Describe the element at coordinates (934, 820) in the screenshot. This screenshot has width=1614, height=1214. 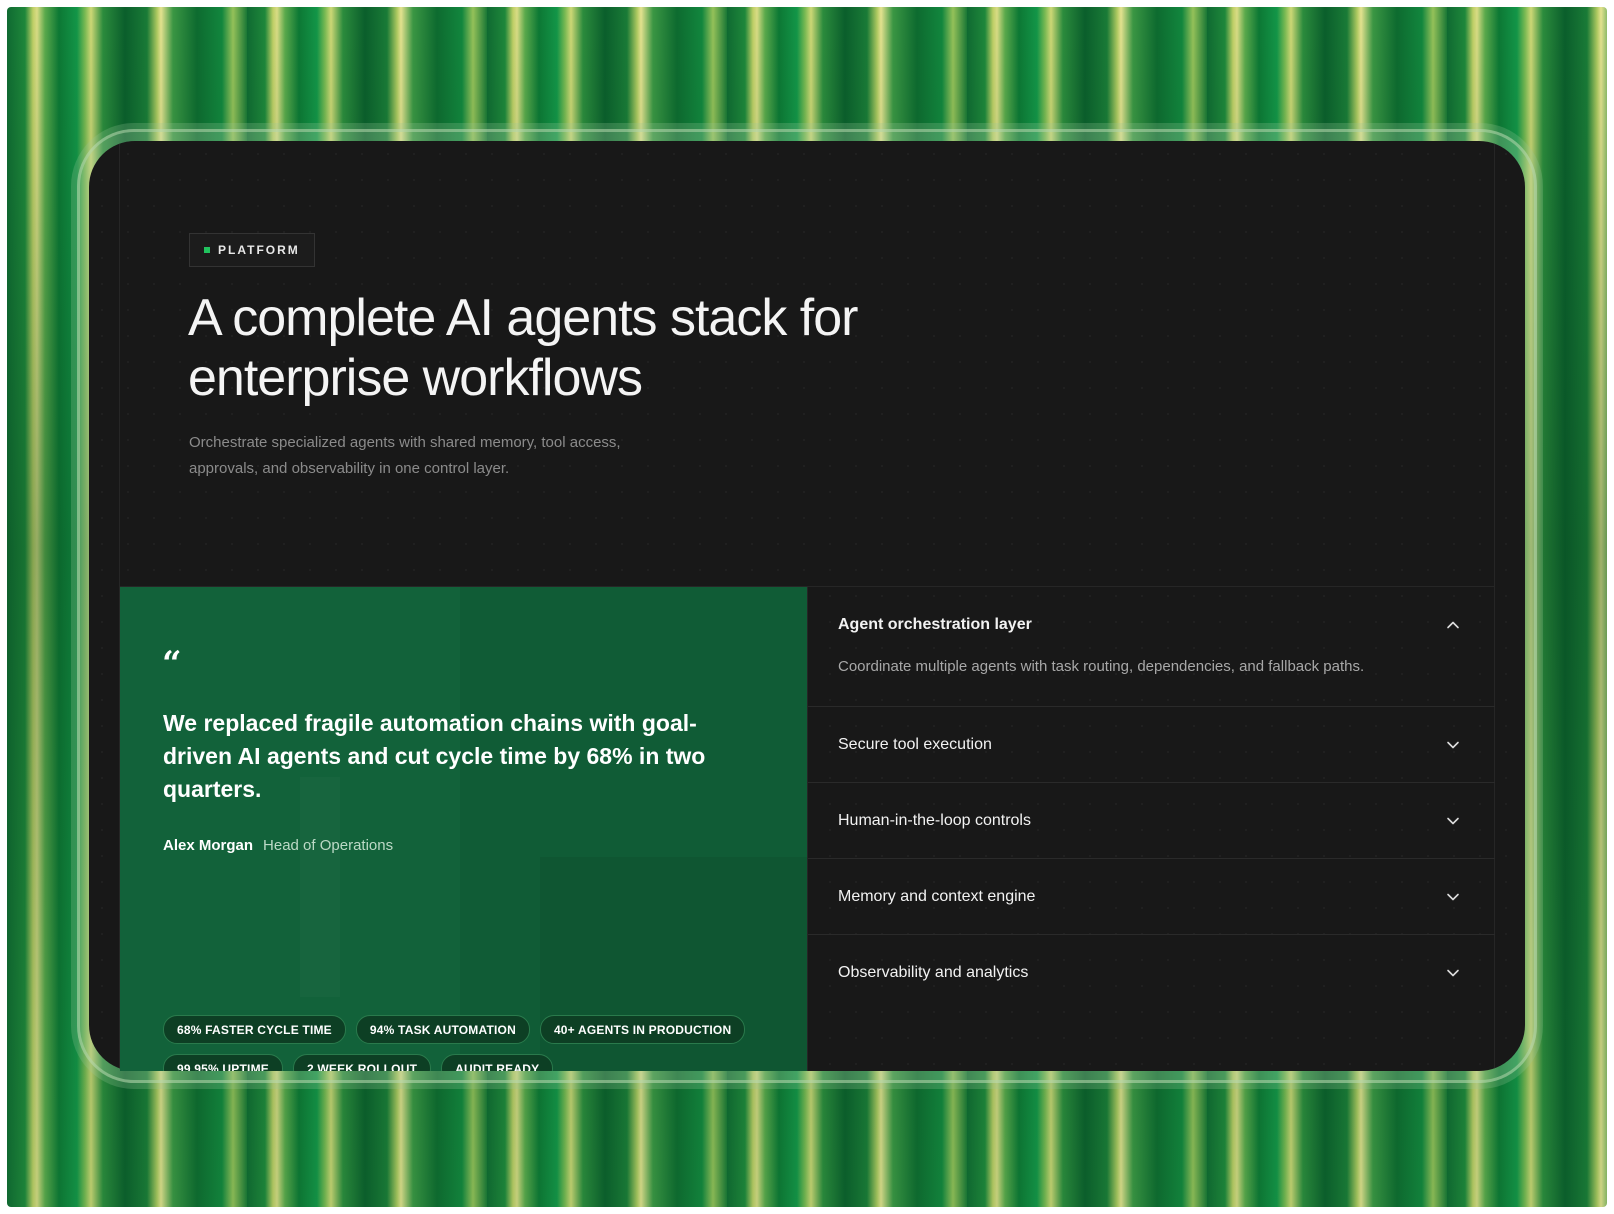
I see `accordion-title: Human-in-the-loop controls` at that location.